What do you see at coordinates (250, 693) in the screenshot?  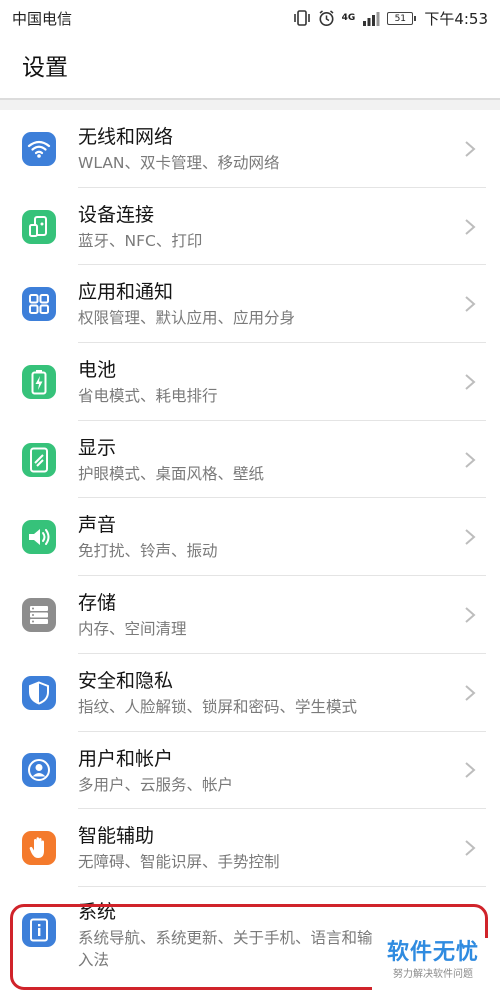 I see `settings-item-security-privacy: 安全和隐私 指纹、人脸解锁、锁屏和密码、学生模式` at bounding box center [250, 693].